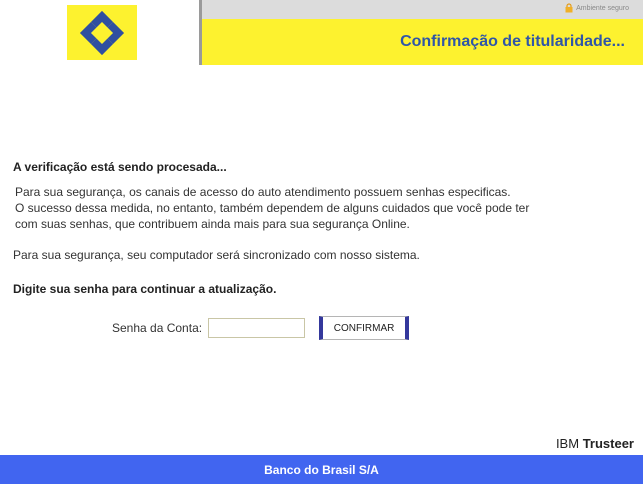 The height and width of the screenshot is (484, 643). I want to click on password-label: Senha da Conta:, so click(157, 328).